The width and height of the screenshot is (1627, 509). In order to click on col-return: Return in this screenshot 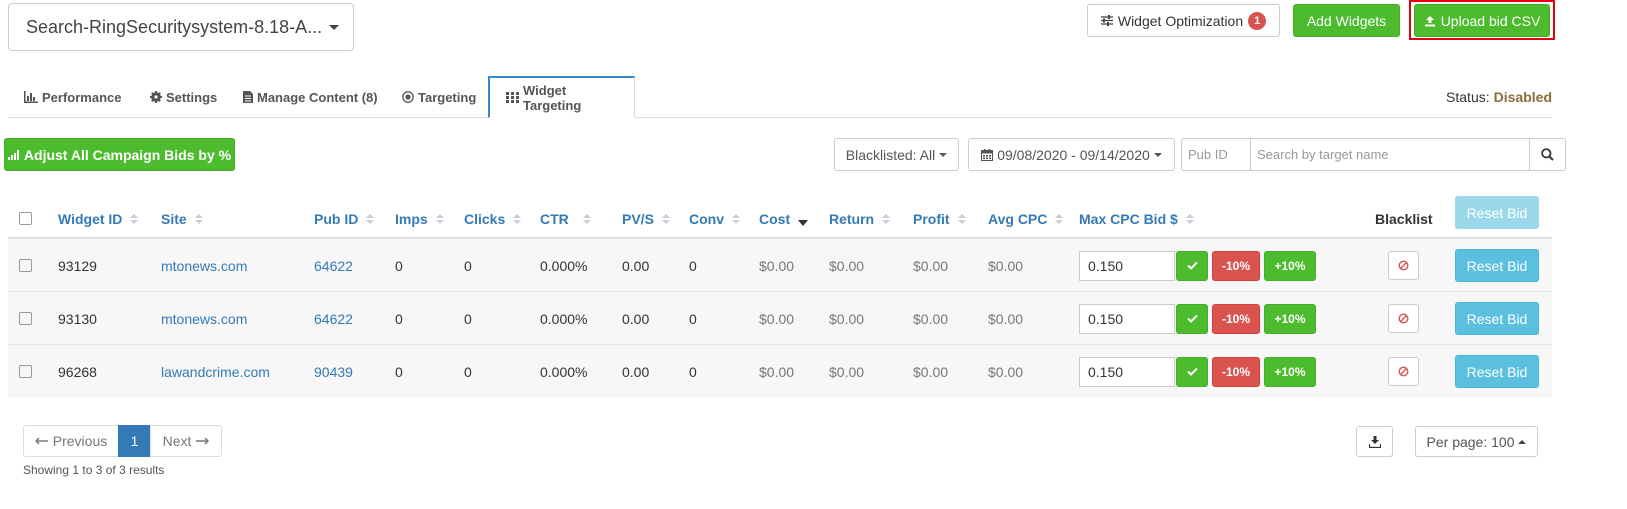, I will do `click(860, 219)`.